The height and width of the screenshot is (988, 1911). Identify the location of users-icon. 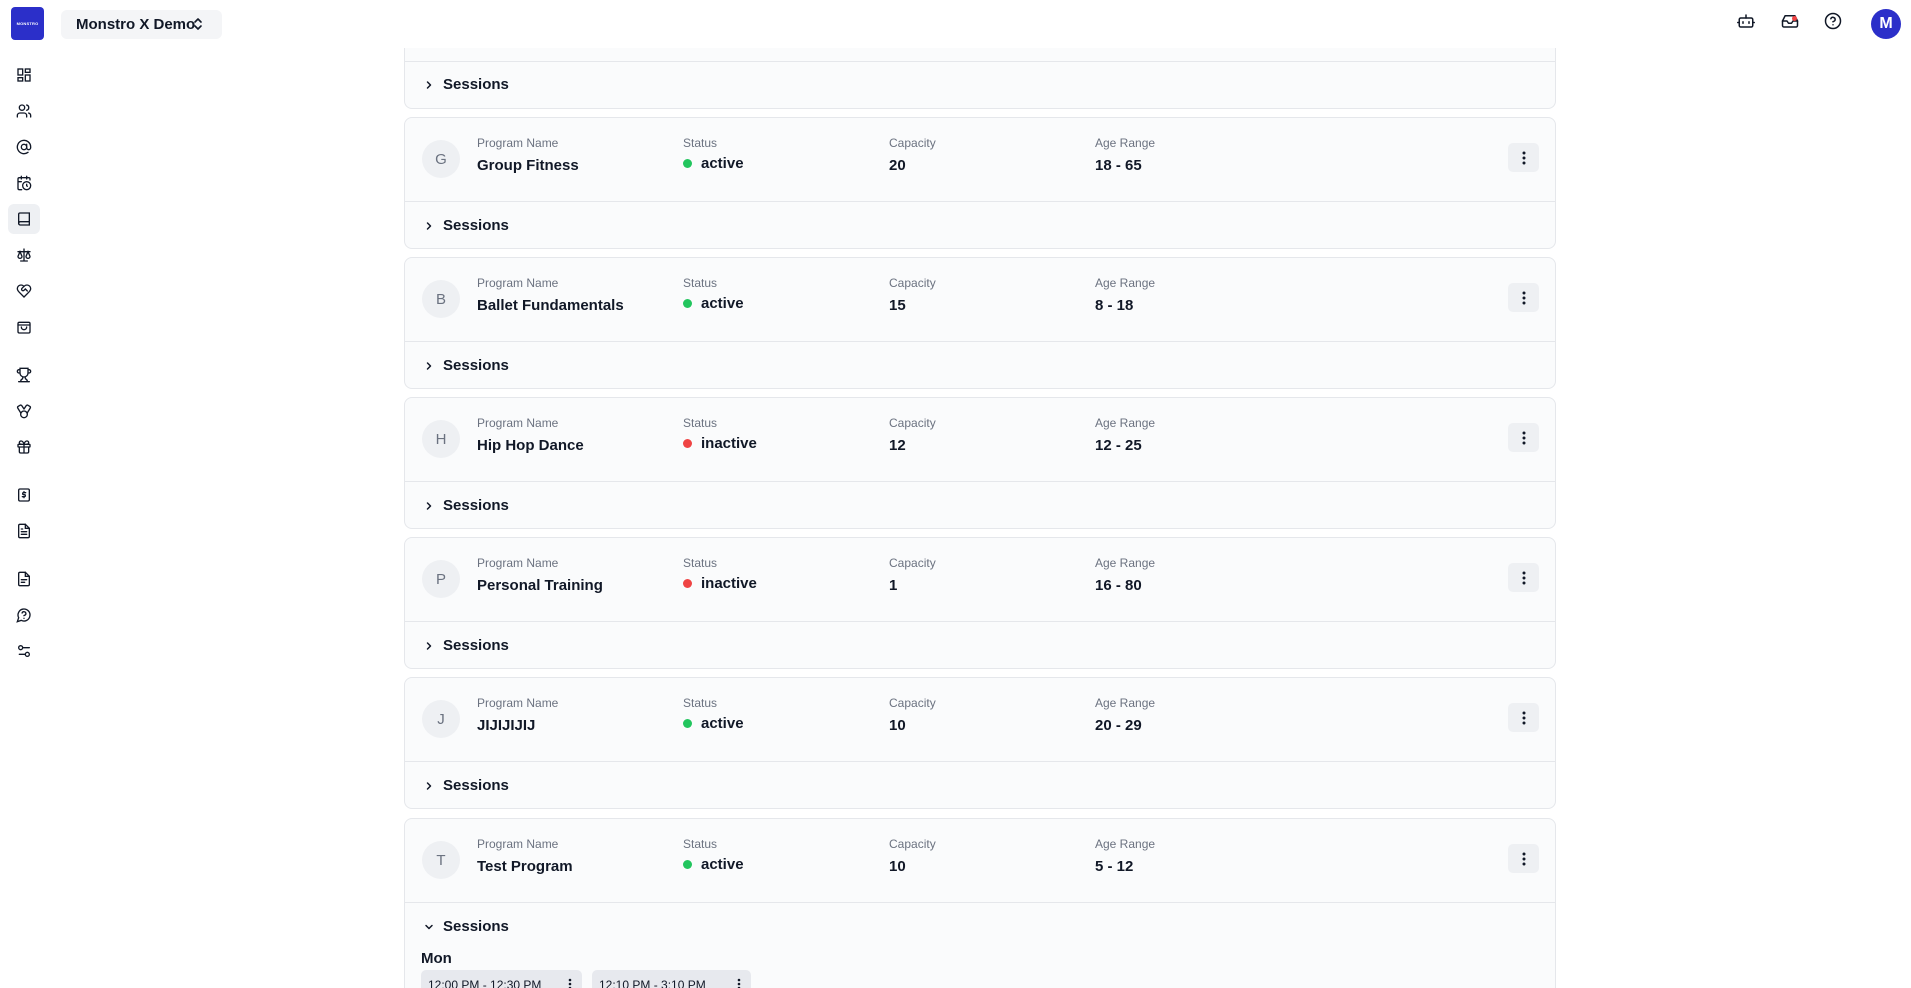
(24, 111).